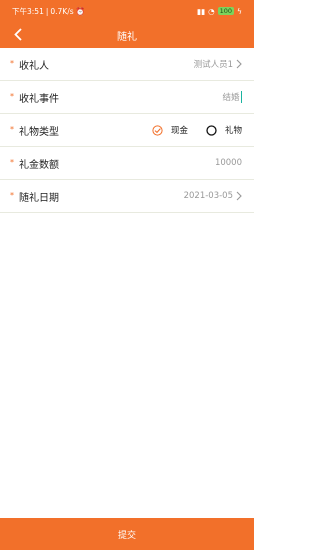 The height and width of the screenshot is (550, 320). I want to click on page-title: 随礼, so click(127, 37).